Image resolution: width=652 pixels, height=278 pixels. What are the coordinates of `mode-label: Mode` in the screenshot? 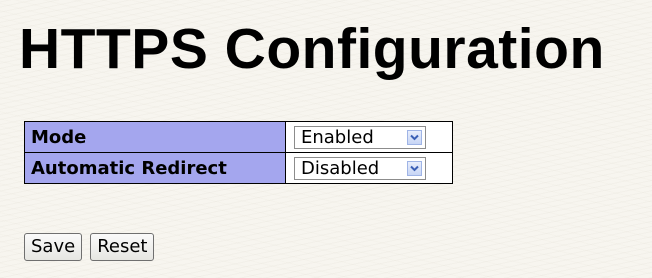 It's located at (155, 137).